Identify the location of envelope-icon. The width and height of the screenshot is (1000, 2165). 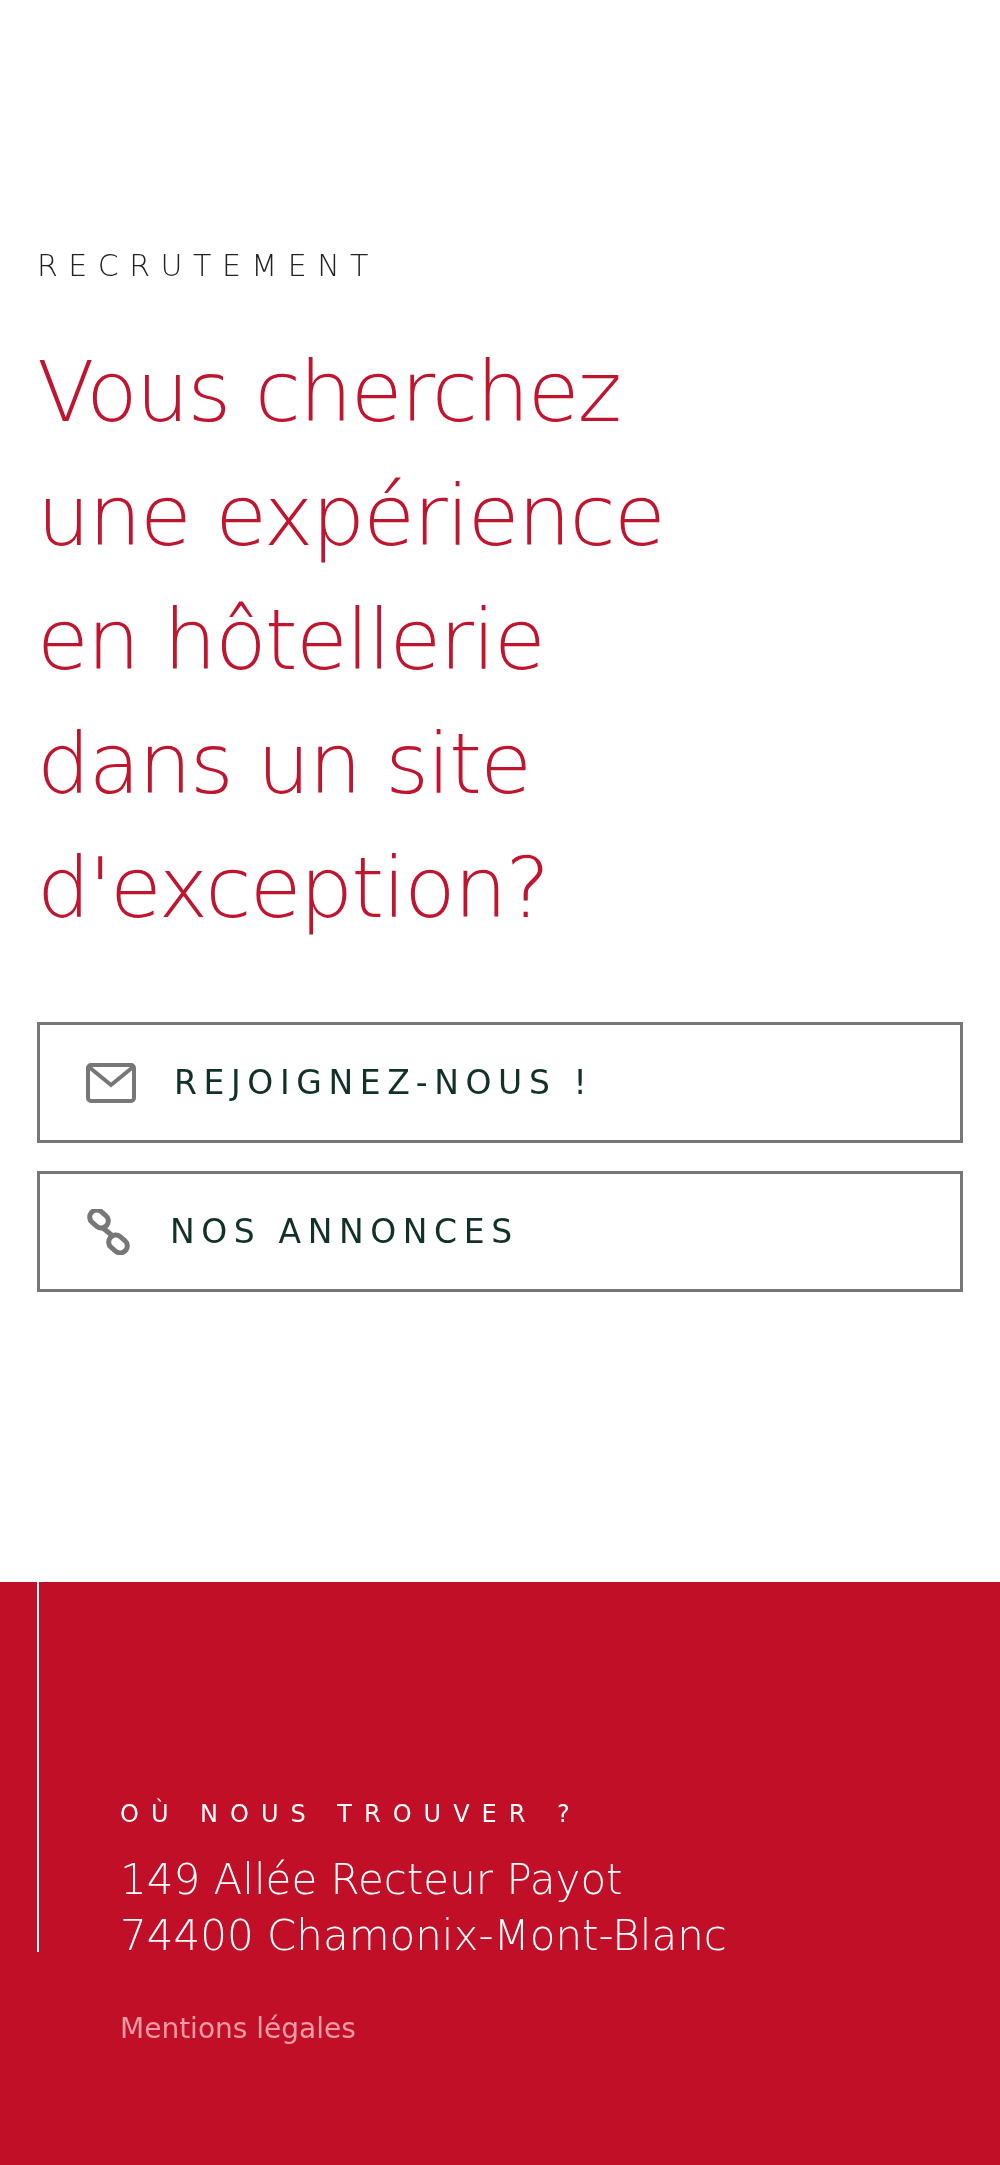
(111, 1082).